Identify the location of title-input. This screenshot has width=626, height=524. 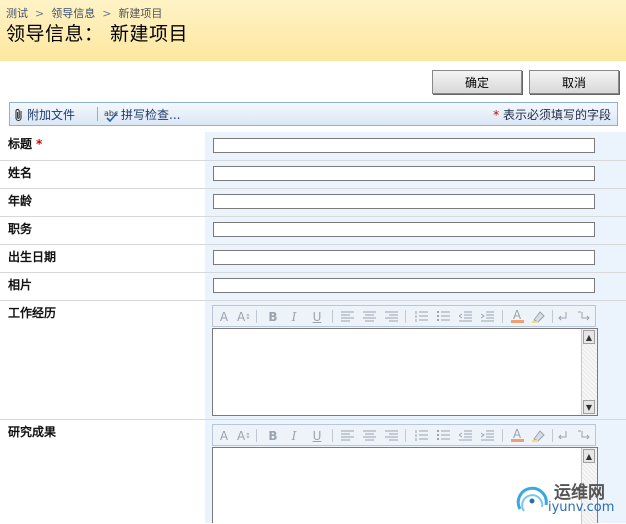
(404, 145).